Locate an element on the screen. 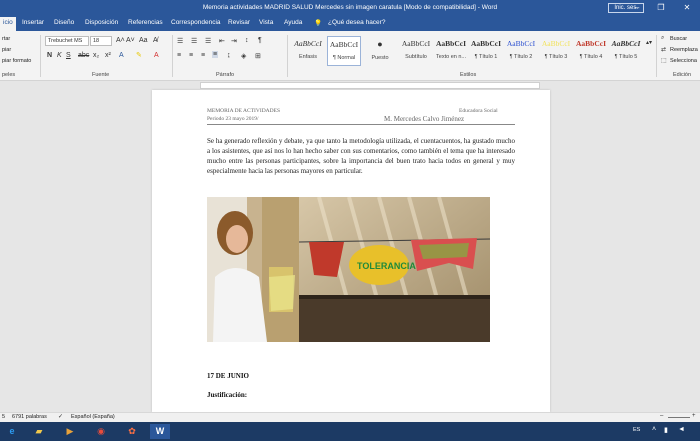  folder-icon: ▰ is located at coordinates (39, 431).